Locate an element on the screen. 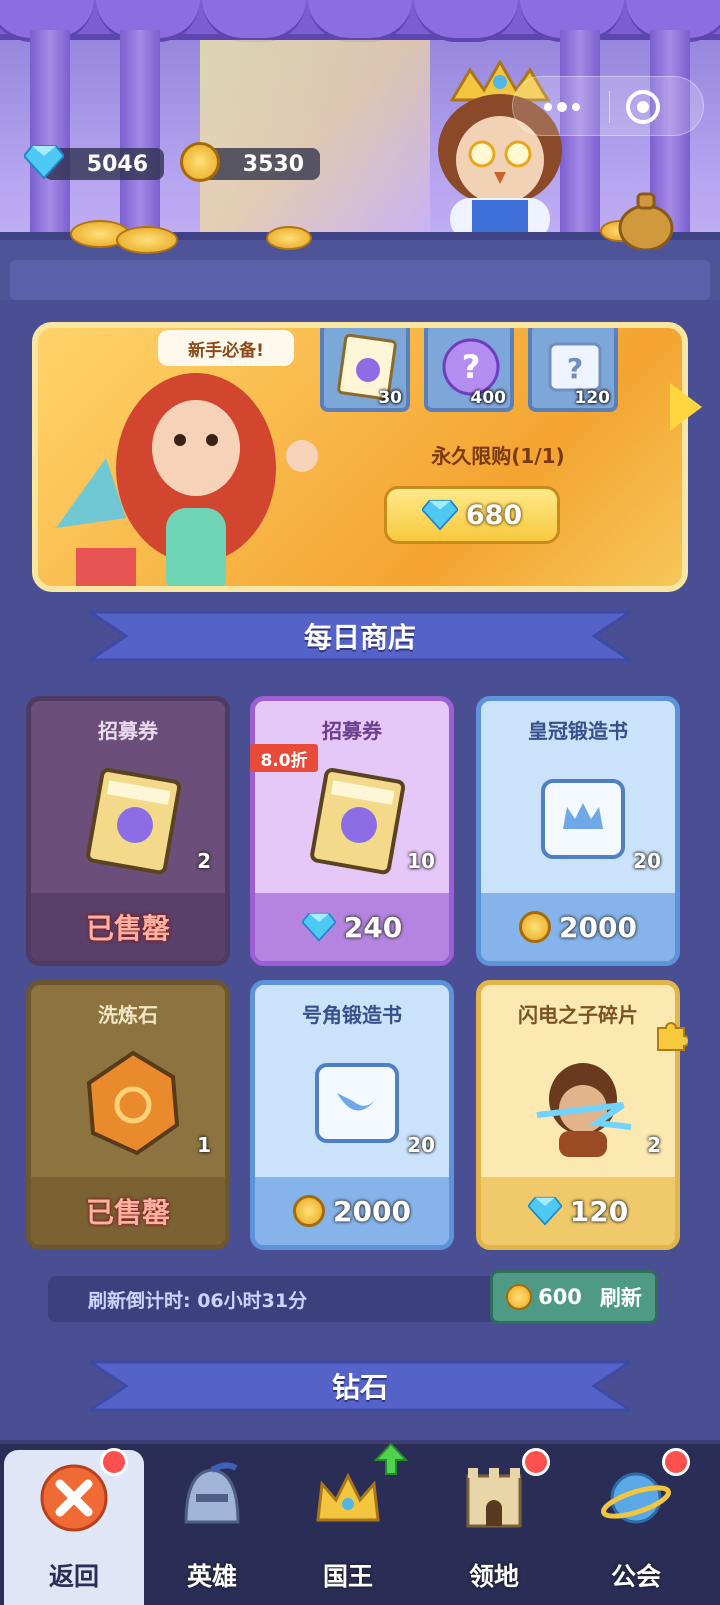 This screenshot has height=1605, width=720. banner-tag: 新手必备! is located at coordinates (226, 348).